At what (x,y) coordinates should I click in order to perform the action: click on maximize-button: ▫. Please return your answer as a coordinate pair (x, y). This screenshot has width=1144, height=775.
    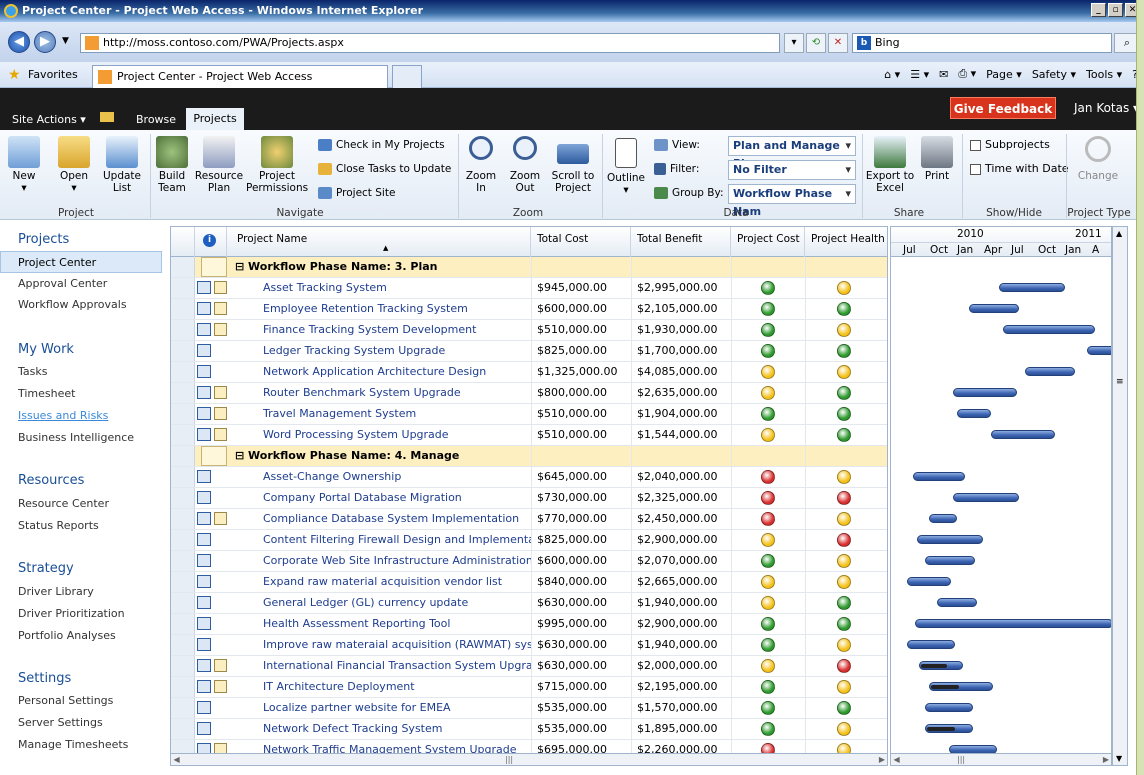
    Looking at the image, I should click on (1115, 10).